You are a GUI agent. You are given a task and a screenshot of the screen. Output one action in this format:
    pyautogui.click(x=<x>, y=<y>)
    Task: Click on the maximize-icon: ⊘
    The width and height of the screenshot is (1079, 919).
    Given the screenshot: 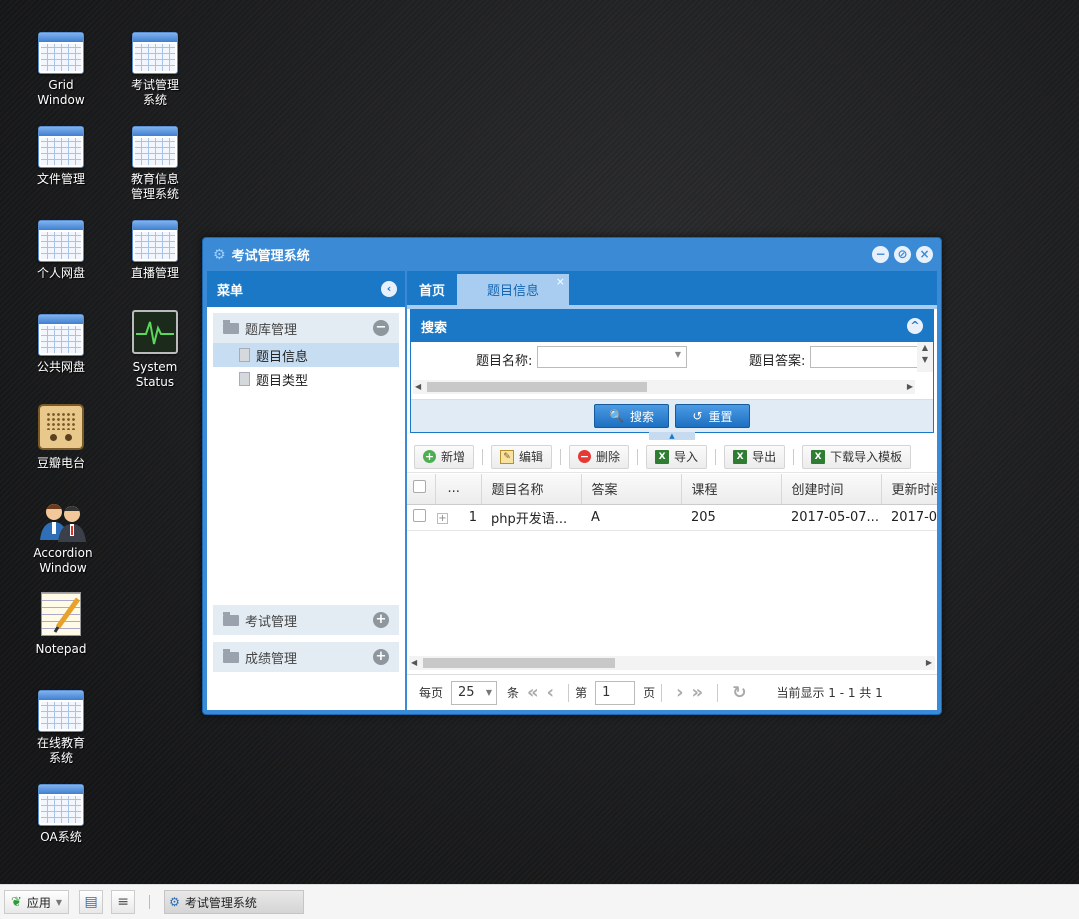 What is the action you would take?
    pyautogui.click(x=902, y=254)
    